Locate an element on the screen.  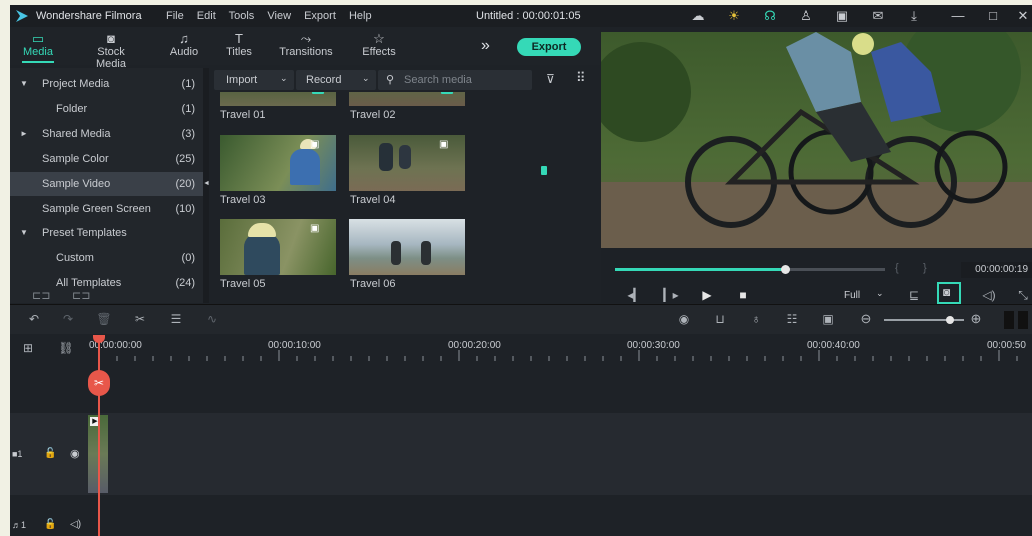
zoom-out-icon: ⊖ is located at coordinates (866, 319).